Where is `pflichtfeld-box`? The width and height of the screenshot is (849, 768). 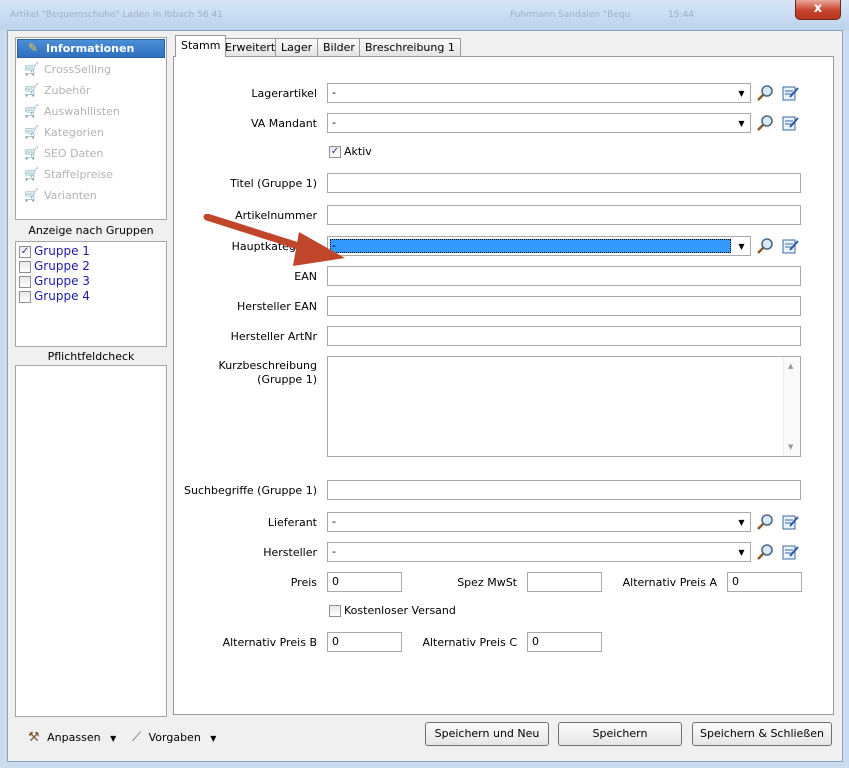 pflichtfeld-box is located at coordinates (91, 541).